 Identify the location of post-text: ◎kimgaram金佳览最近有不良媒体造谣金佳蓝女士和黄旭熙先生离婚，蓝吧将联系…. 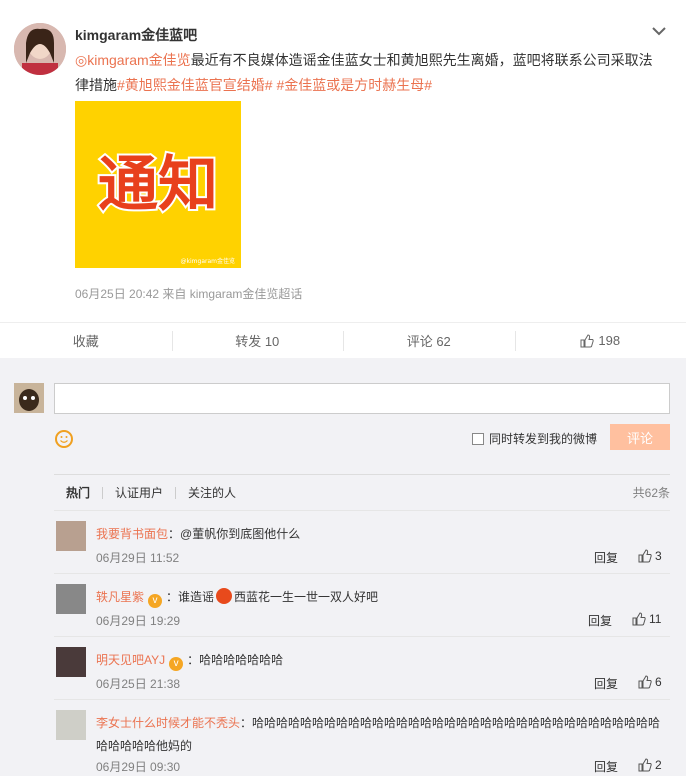
(365, 73).